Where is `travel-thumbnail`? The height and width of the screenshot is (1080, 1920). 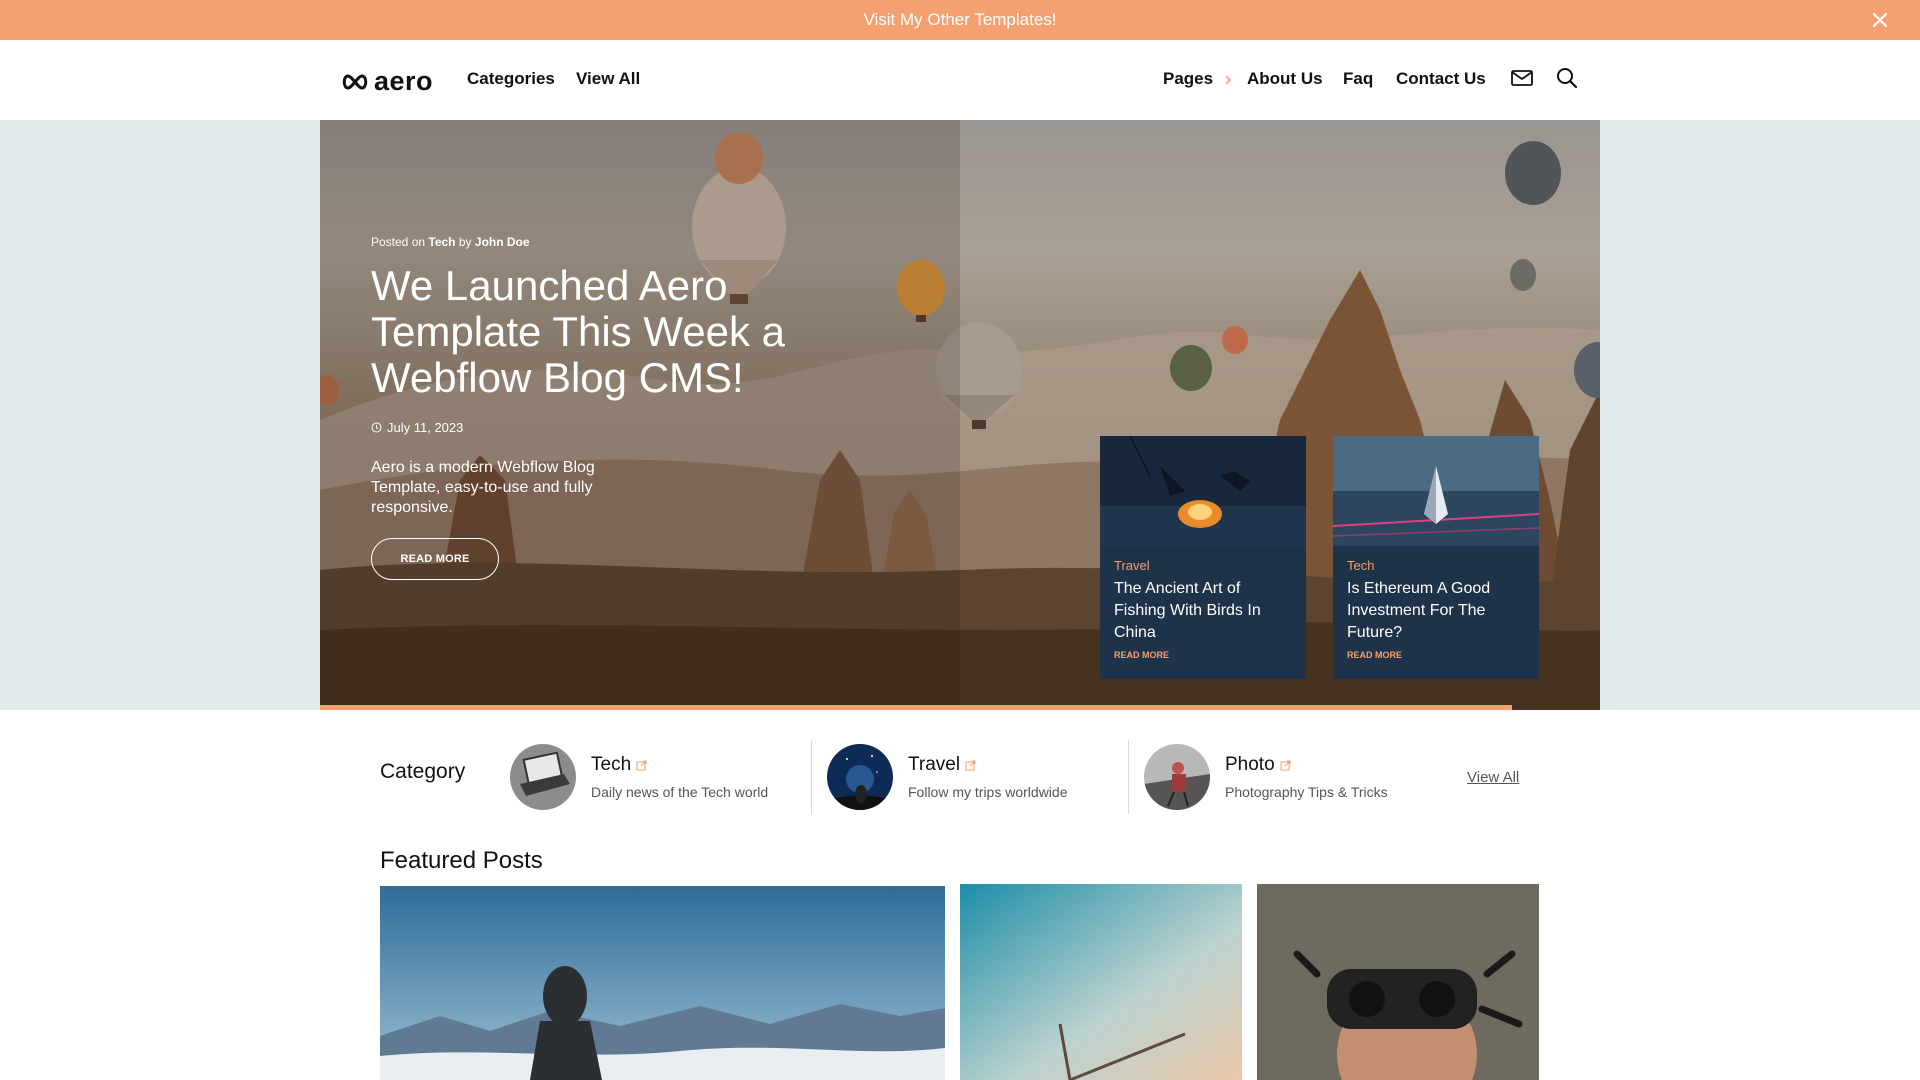 travel-thumbnail is located at coordinates (860, 777).